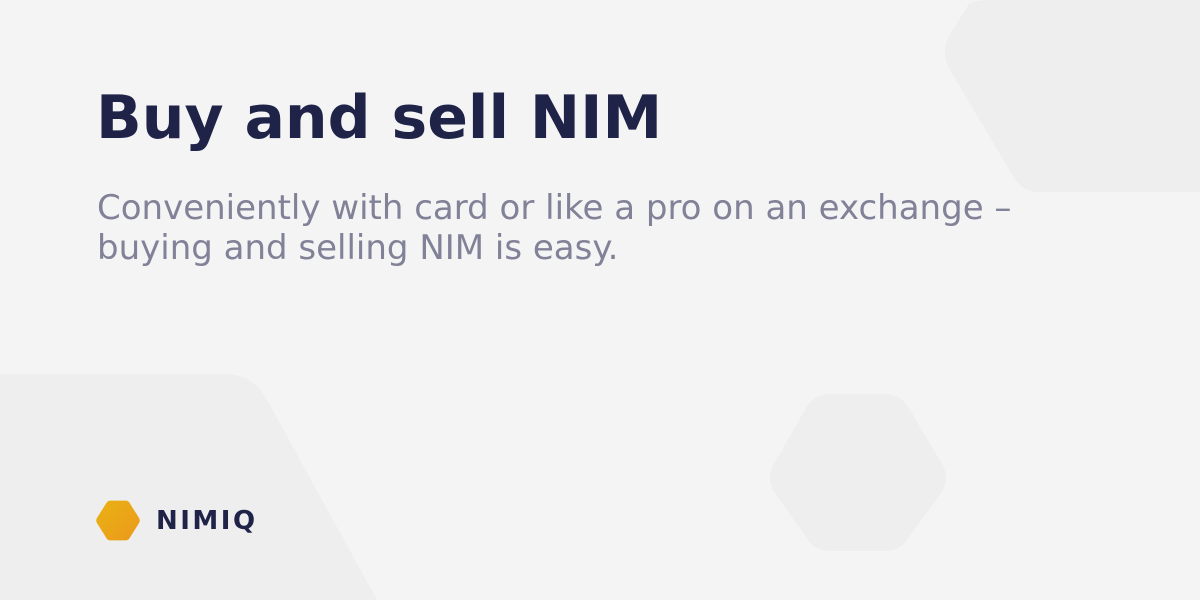 The width and height of the screenshot is (1200, 600). I want to click on background-hexagon-bottom-center, so click(858, 472).